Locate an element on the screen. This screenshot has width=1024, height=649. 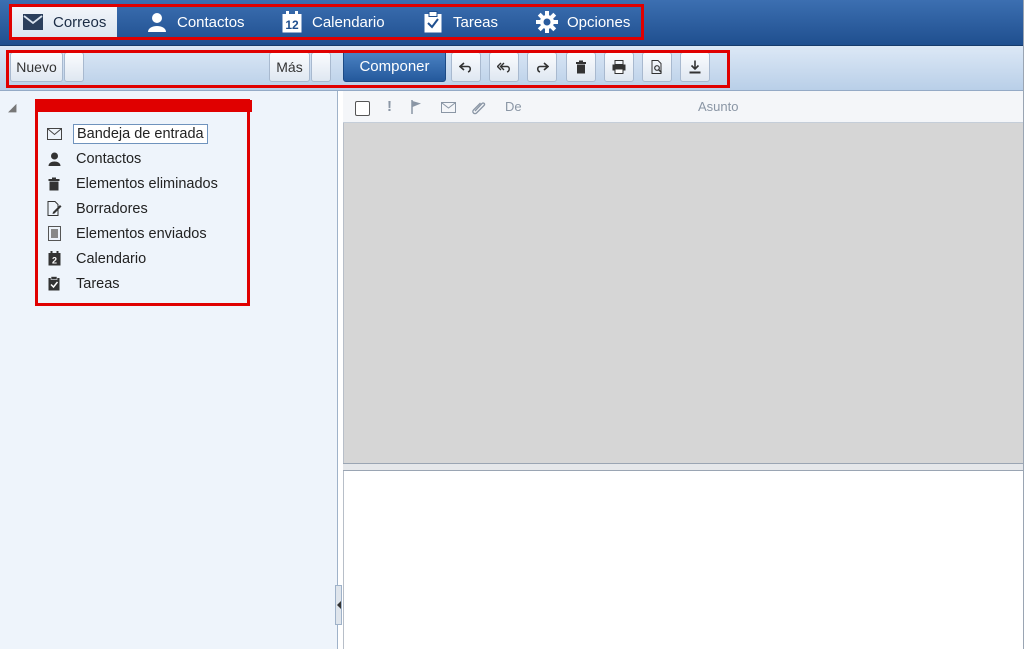
folder-label: Tareas is located at coordinates (98, 283).